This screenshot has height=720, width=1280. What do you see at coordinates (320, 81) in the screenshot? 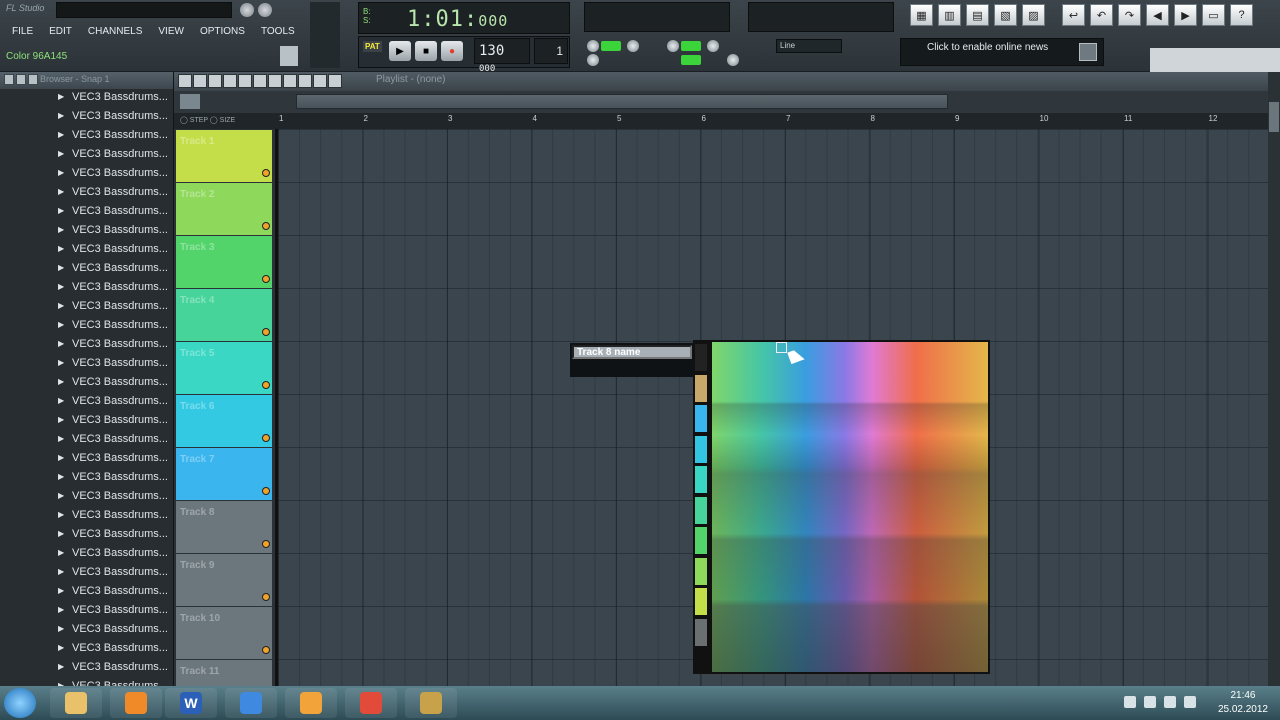
I see `zoom-tool-icon` at bounding box center [320, 81].